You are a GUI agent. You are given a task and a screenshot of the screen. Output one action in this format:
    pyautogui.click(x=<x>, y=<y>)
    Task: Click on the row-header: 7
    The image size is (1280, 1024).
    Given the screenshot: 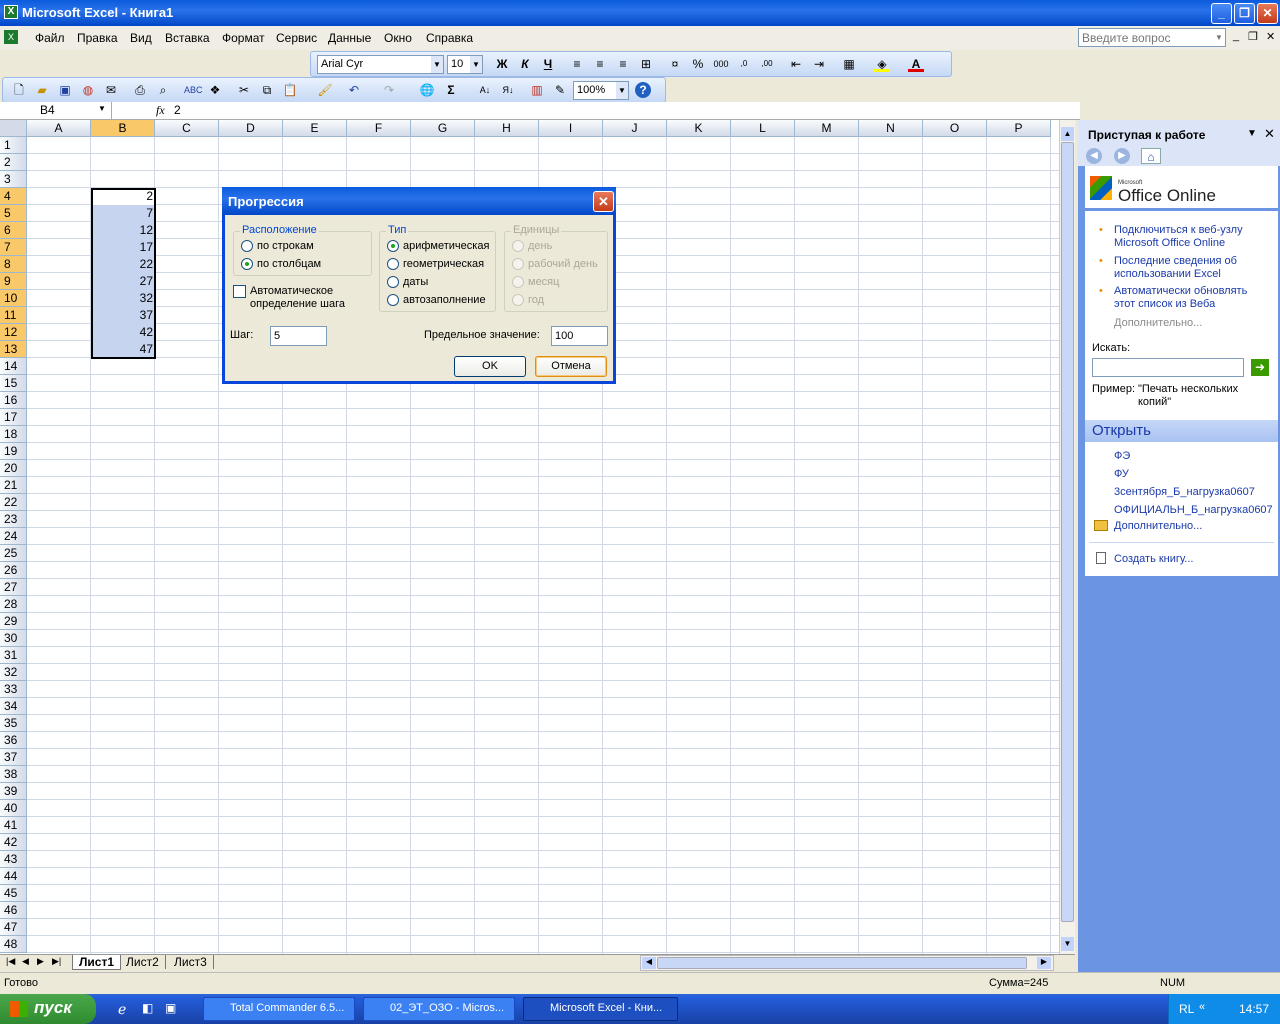 What is the action you would take?
    pyautogui.click(x=13, y=247)
    